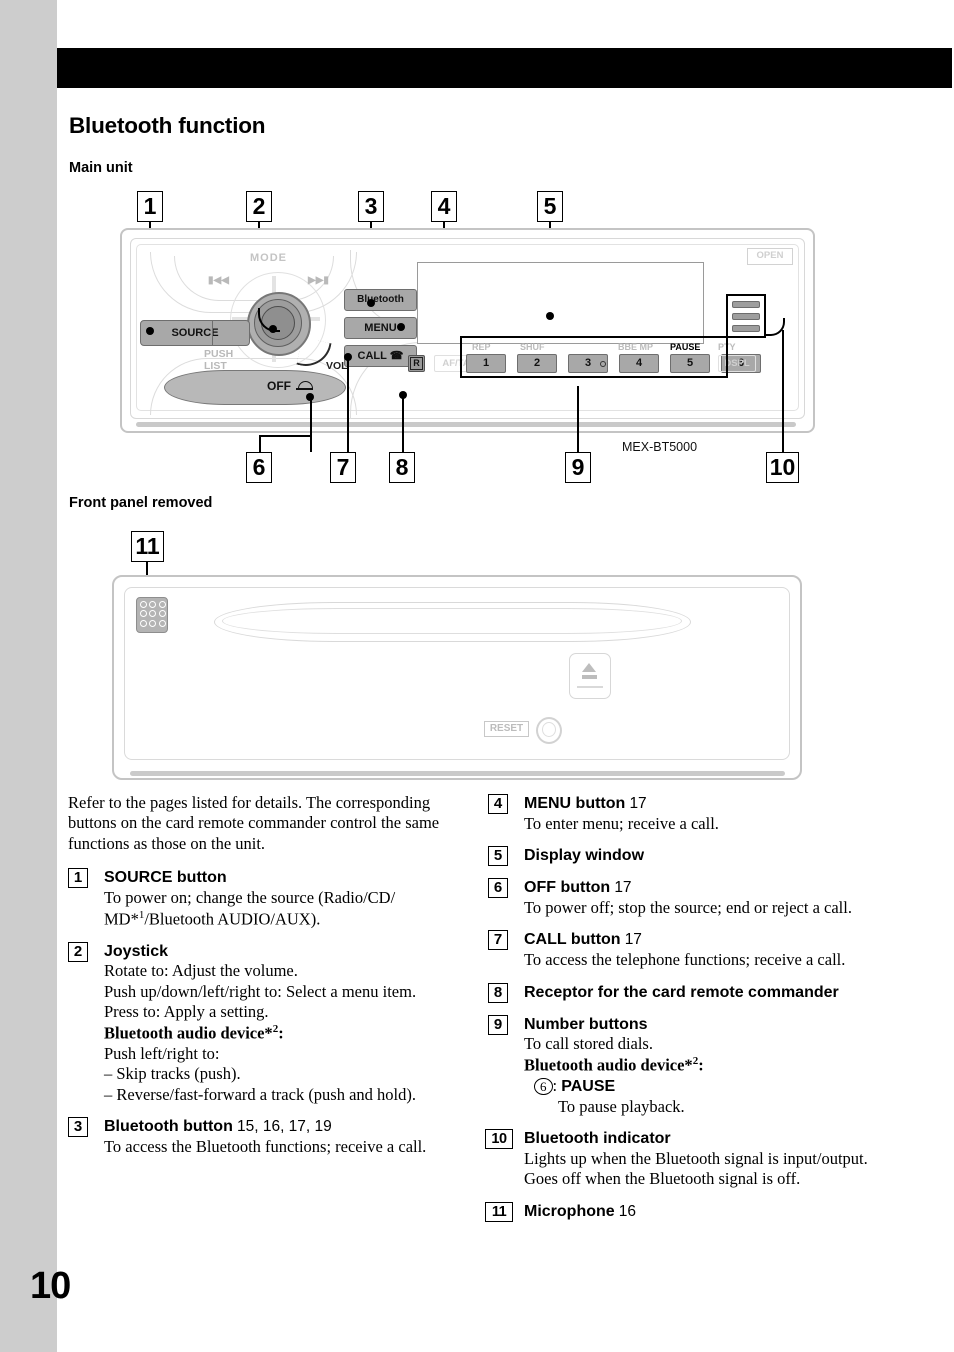 This screenshot has width=954, height=1352. Describe the element at coordinates (457, 773) in the screenshot. I see `sub-chassis-bottom-edge` at that location.